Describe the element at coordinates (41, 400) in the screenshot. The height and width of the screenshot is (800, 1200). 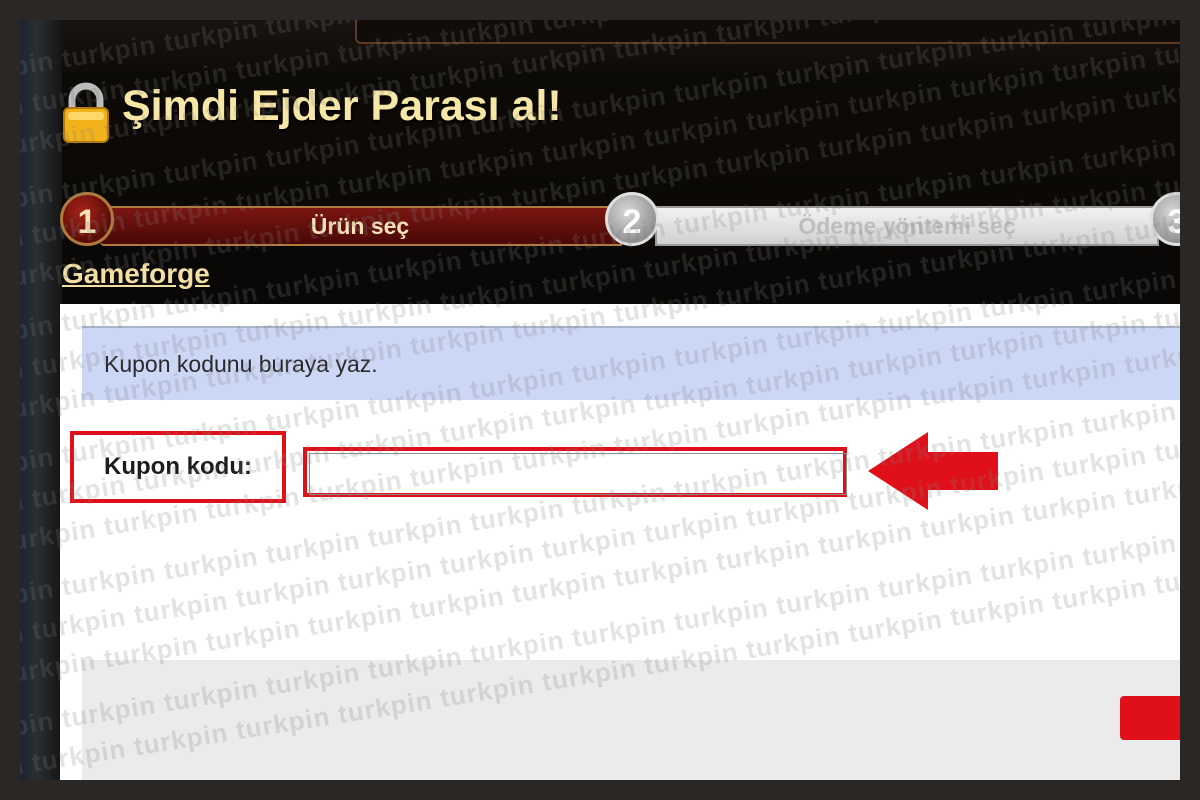
I see `background-art-strip` at that location.